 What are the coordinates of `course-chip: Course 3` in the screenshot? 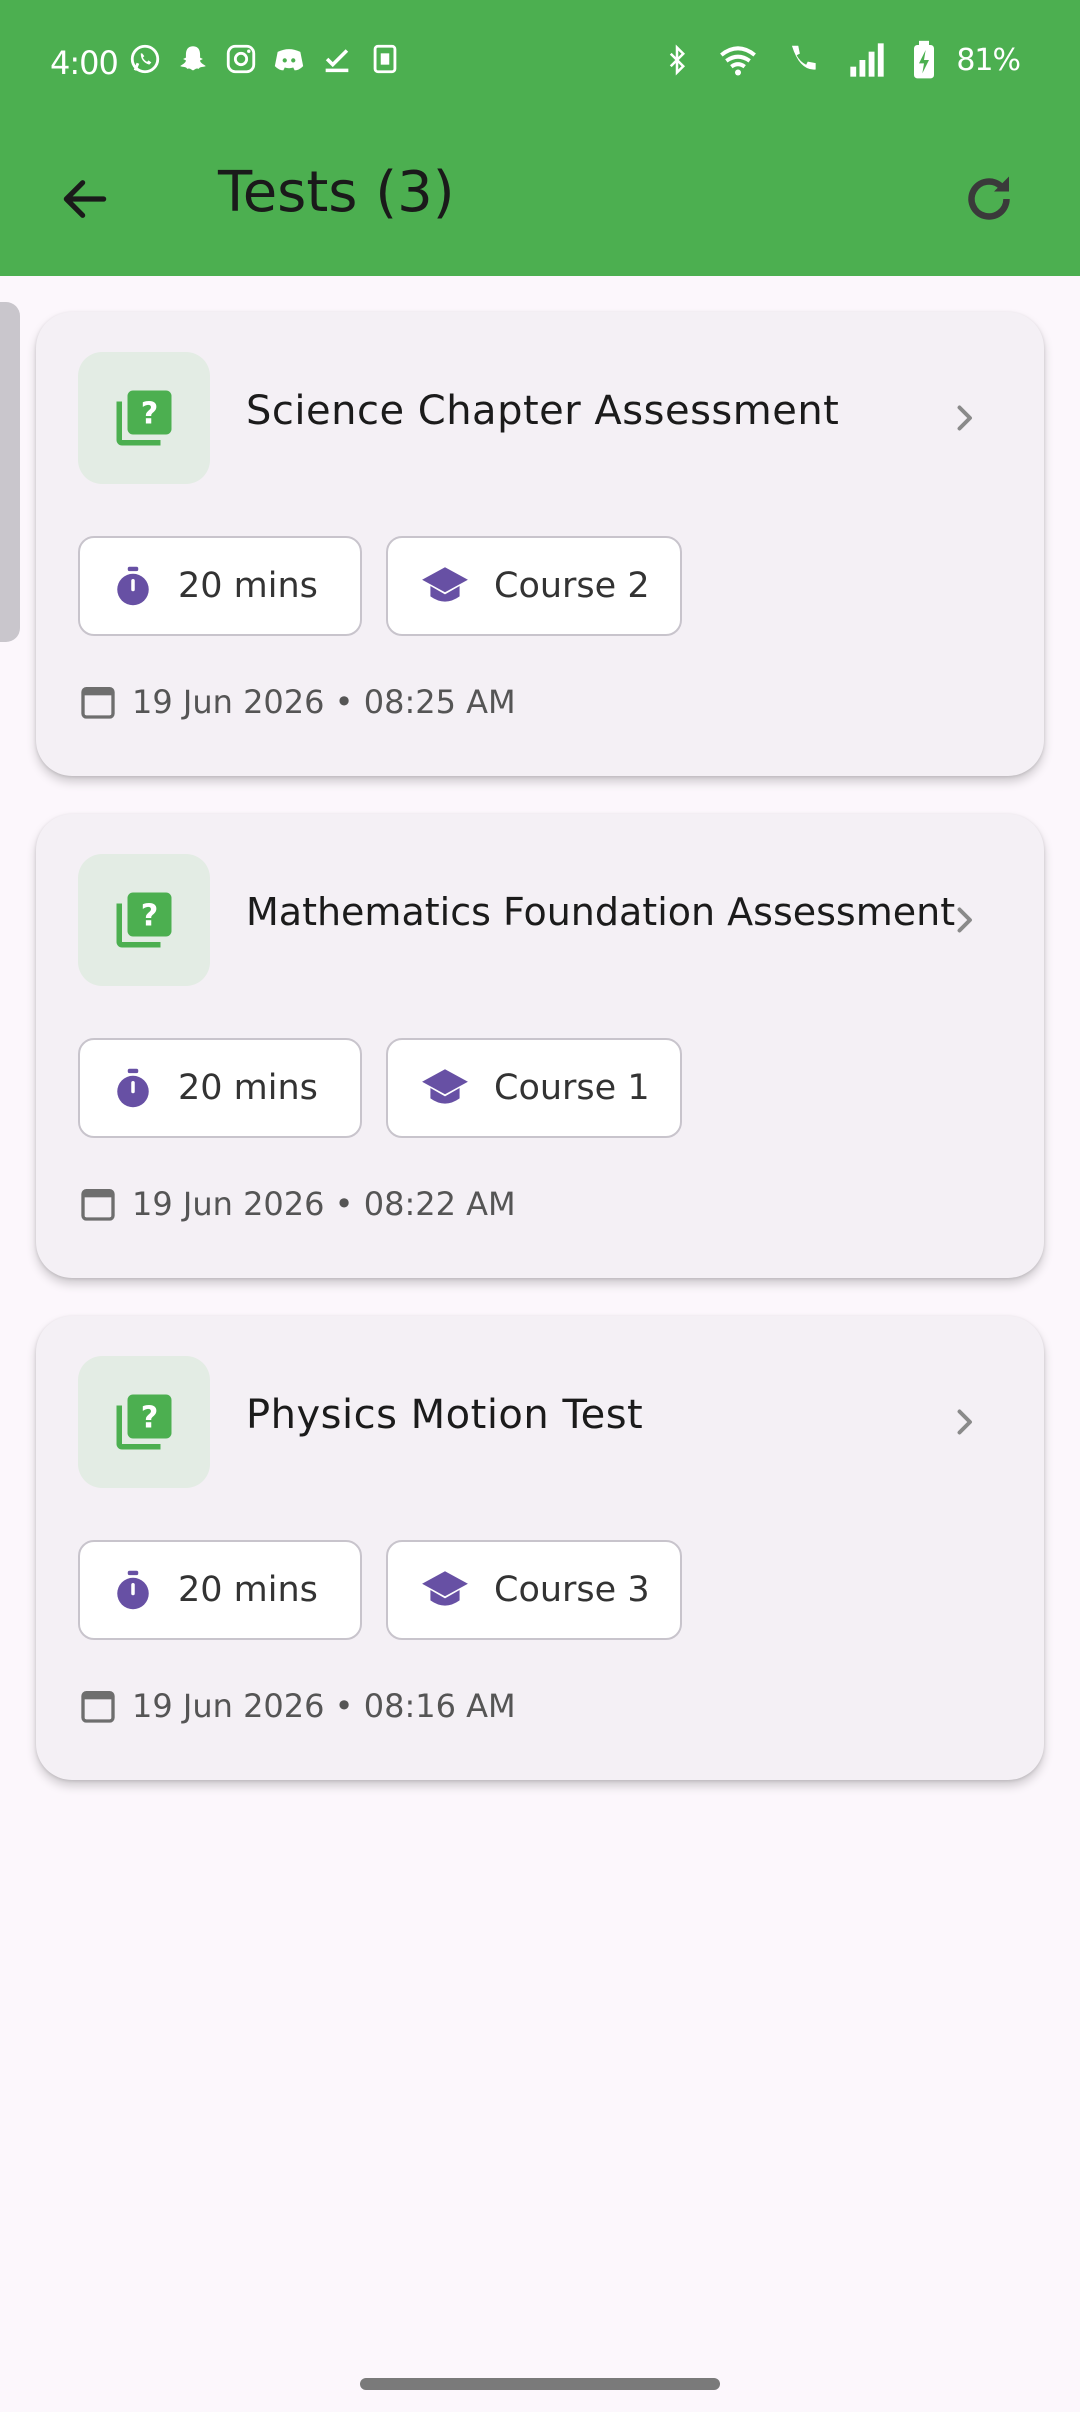 It's located at (534, 1590).